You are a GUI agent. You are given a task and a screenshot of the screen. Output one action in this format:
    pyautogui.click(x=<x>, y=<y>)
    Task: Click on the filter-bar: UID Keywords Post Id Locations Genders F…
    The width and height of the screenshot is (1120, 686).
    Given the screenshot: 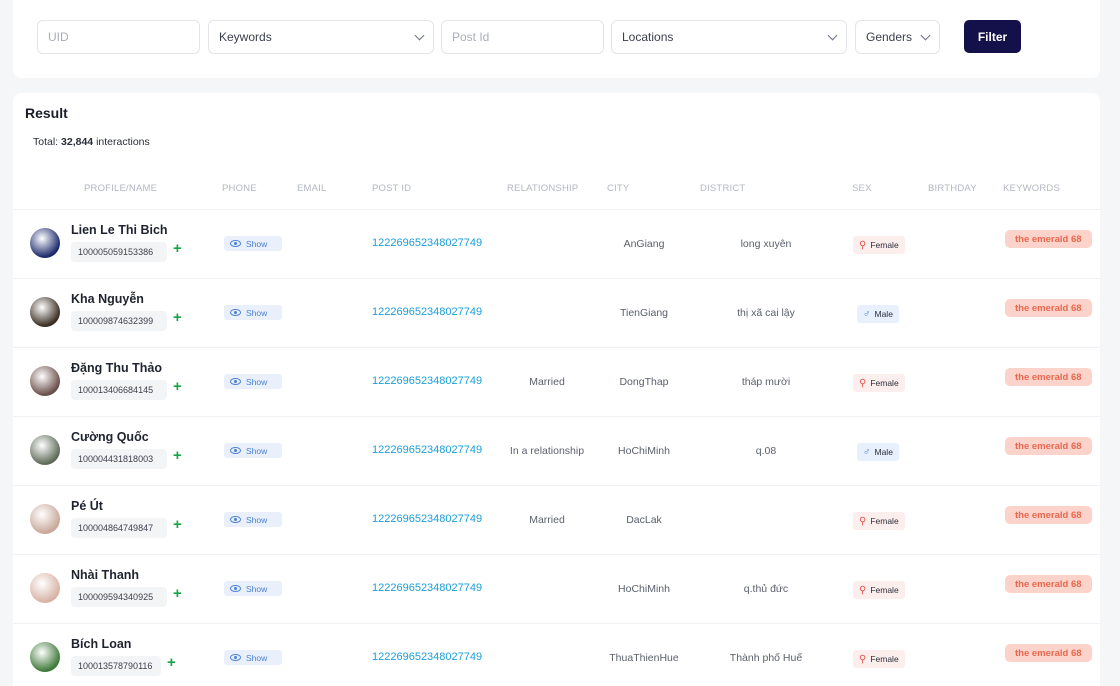 What is the action you would take?
    pyautogui.click(x=556, y=39)
    